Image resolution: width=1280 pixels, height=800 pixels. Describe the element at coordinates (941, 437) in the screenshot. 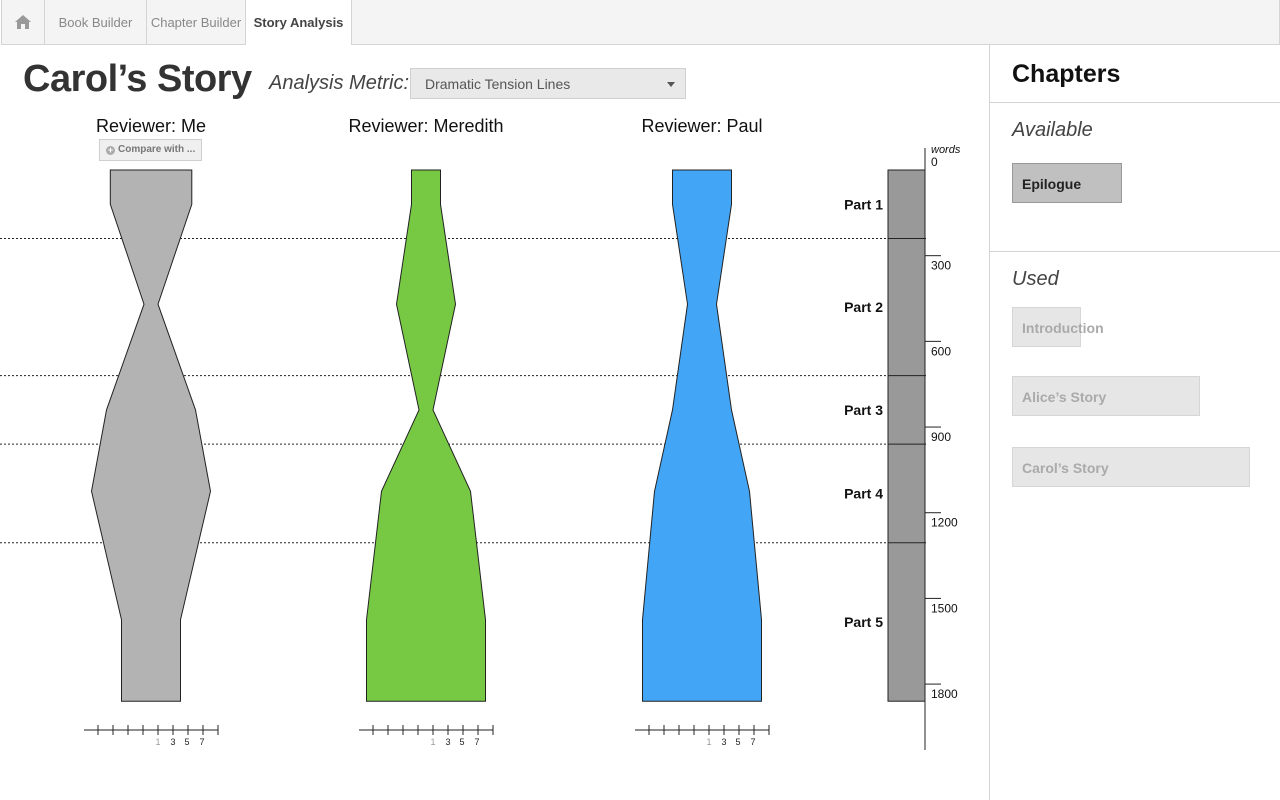

I see `word-axis-tick-label: 900` at that location.